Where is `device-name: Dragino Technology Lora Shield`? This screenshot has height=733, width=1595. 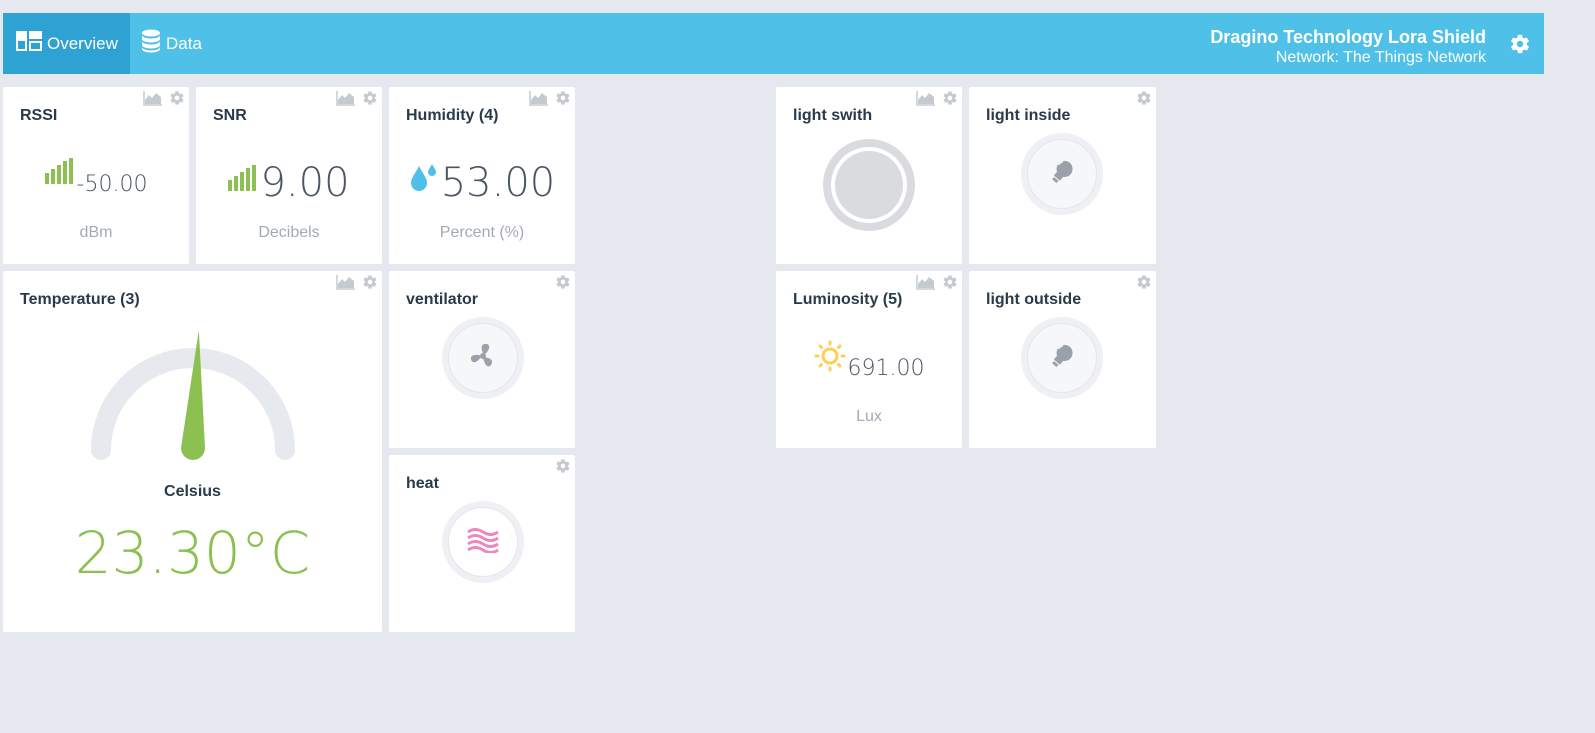 device-name: Dragino Technology Lora Shield is located at coordinates (1348, 37).